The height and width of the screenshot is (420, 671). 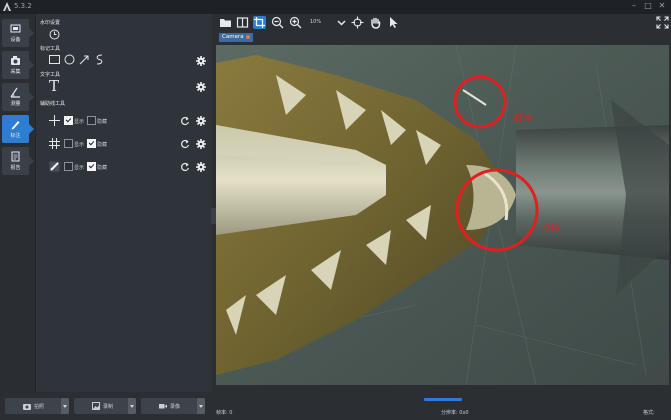 What do you see at coordinates (91, 120) in the screenshot?
I see `guide-crosshair-hide-checkbox` at bounding box center [91, 120].